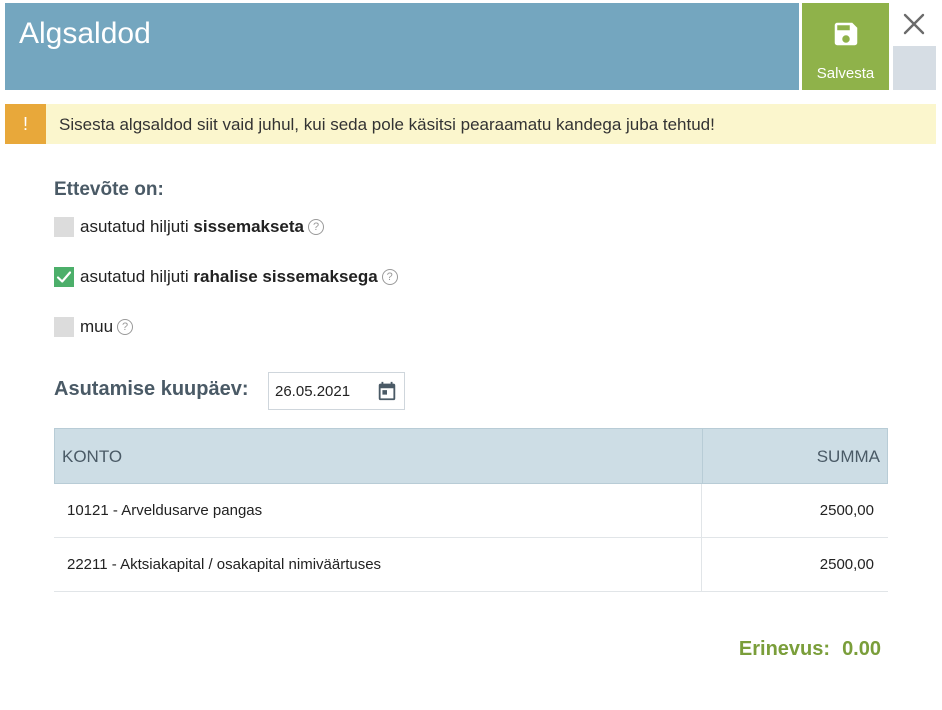 This screenshot has width=942, height=710. What do you see at coordinates (192, 226) in the screenshot?
I see `option-label: asutatud hiljuti sissemakseta` at bounding box center [192, 226].